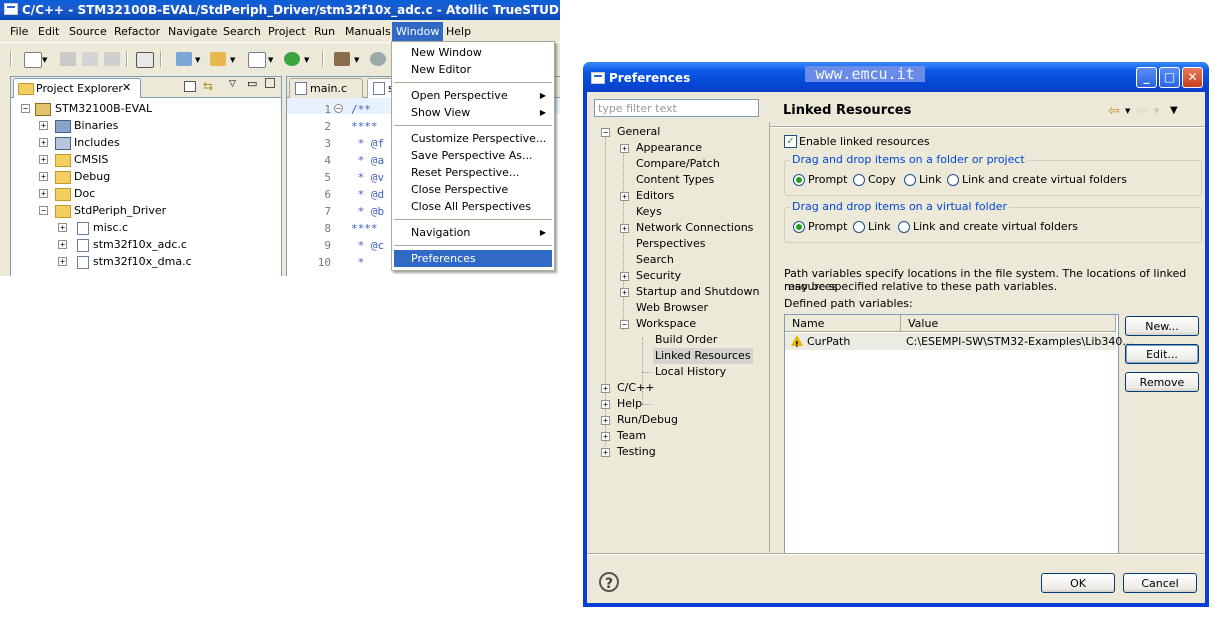 The image size is (1215, 620). I want to click on menu-file: File, so click(19, 32).